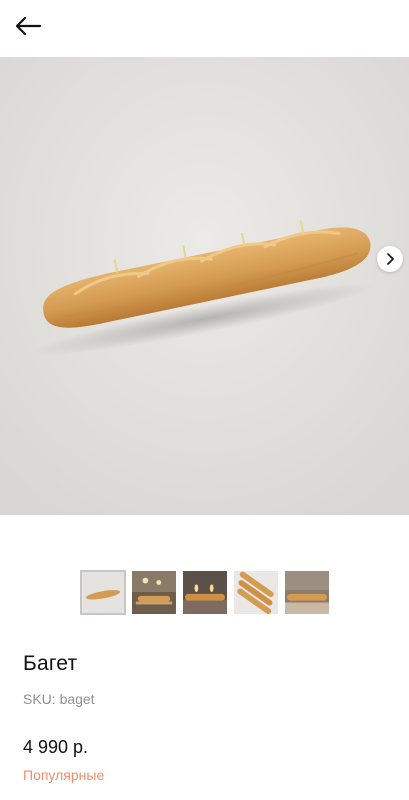 Image resolution: width=409 pixels, height=800 pixels. I want to click on next-image-button, so click(390, 259).